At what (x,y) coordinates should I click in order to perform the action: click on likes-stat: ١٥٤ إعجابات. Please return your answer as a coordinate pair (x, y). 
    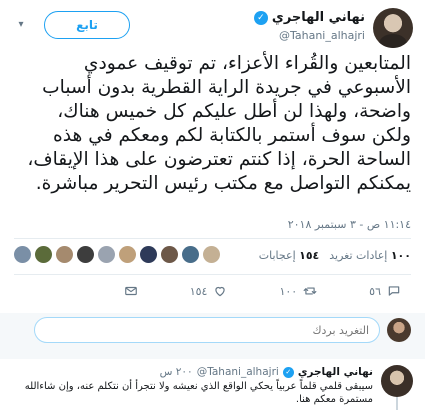
    Looking at the image, I should click on (289, 255).